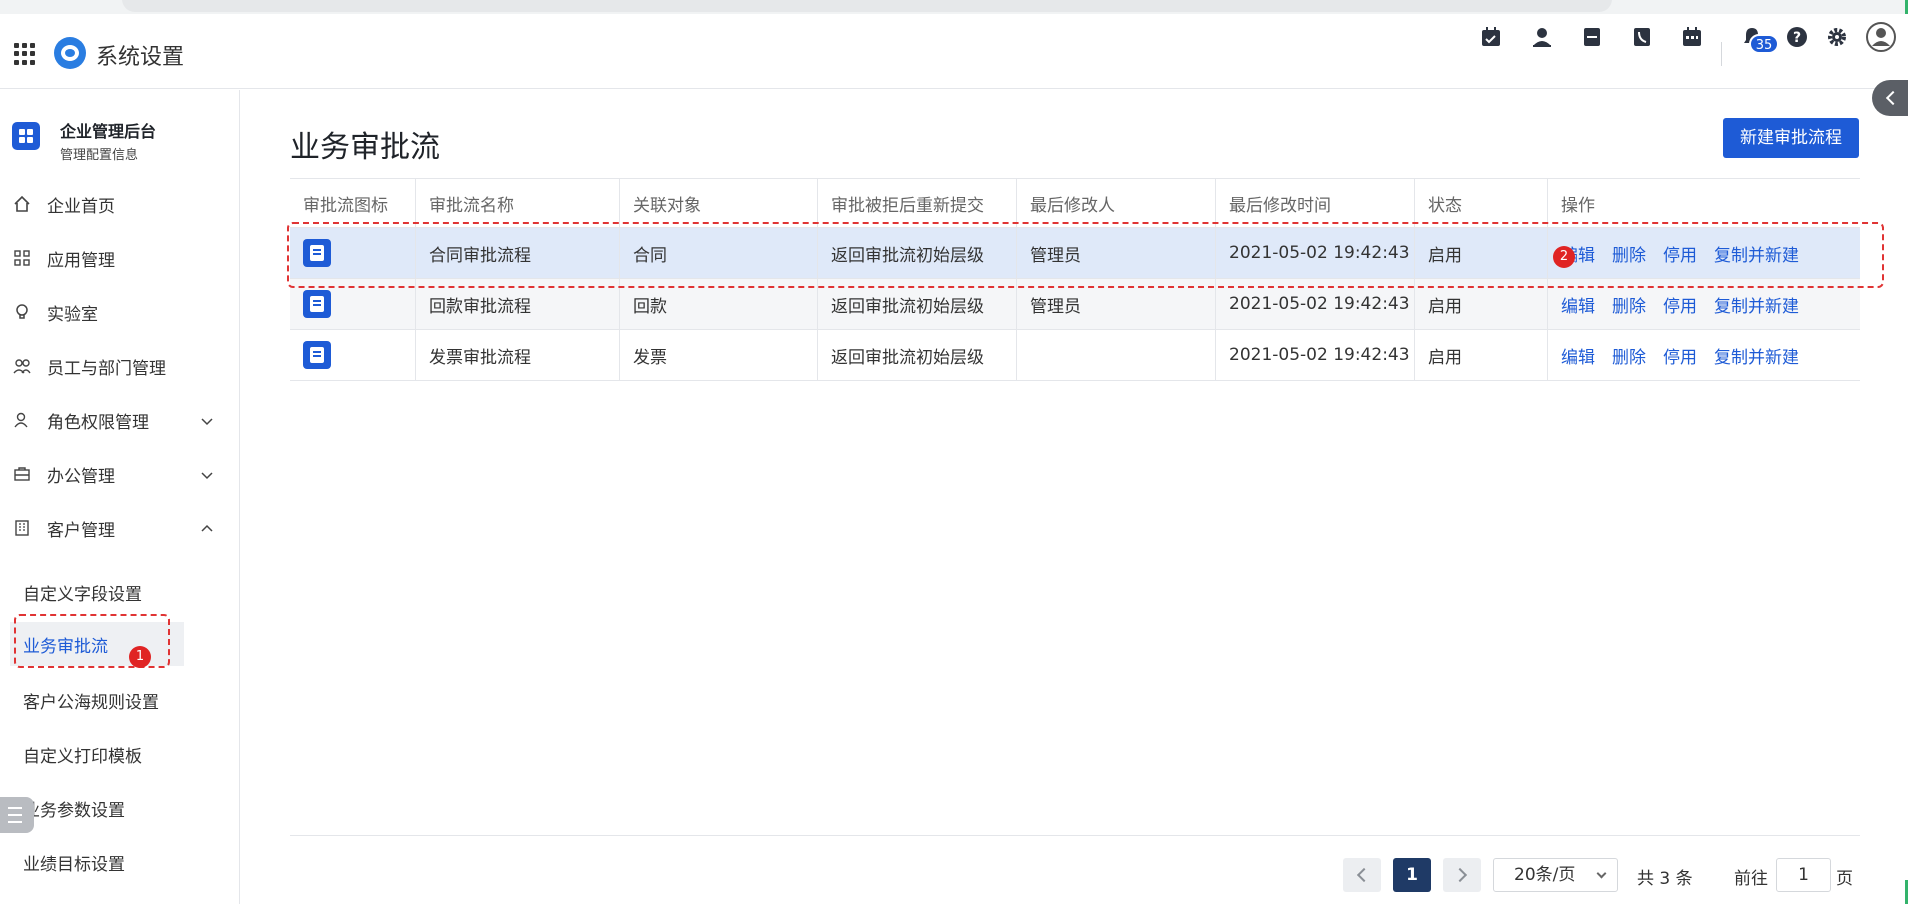 The width and height of the screenshot is (1908, 904). Describe the element at coordinates (25, 54) in the screenshot. I see `apps-grid-icon` at that location.